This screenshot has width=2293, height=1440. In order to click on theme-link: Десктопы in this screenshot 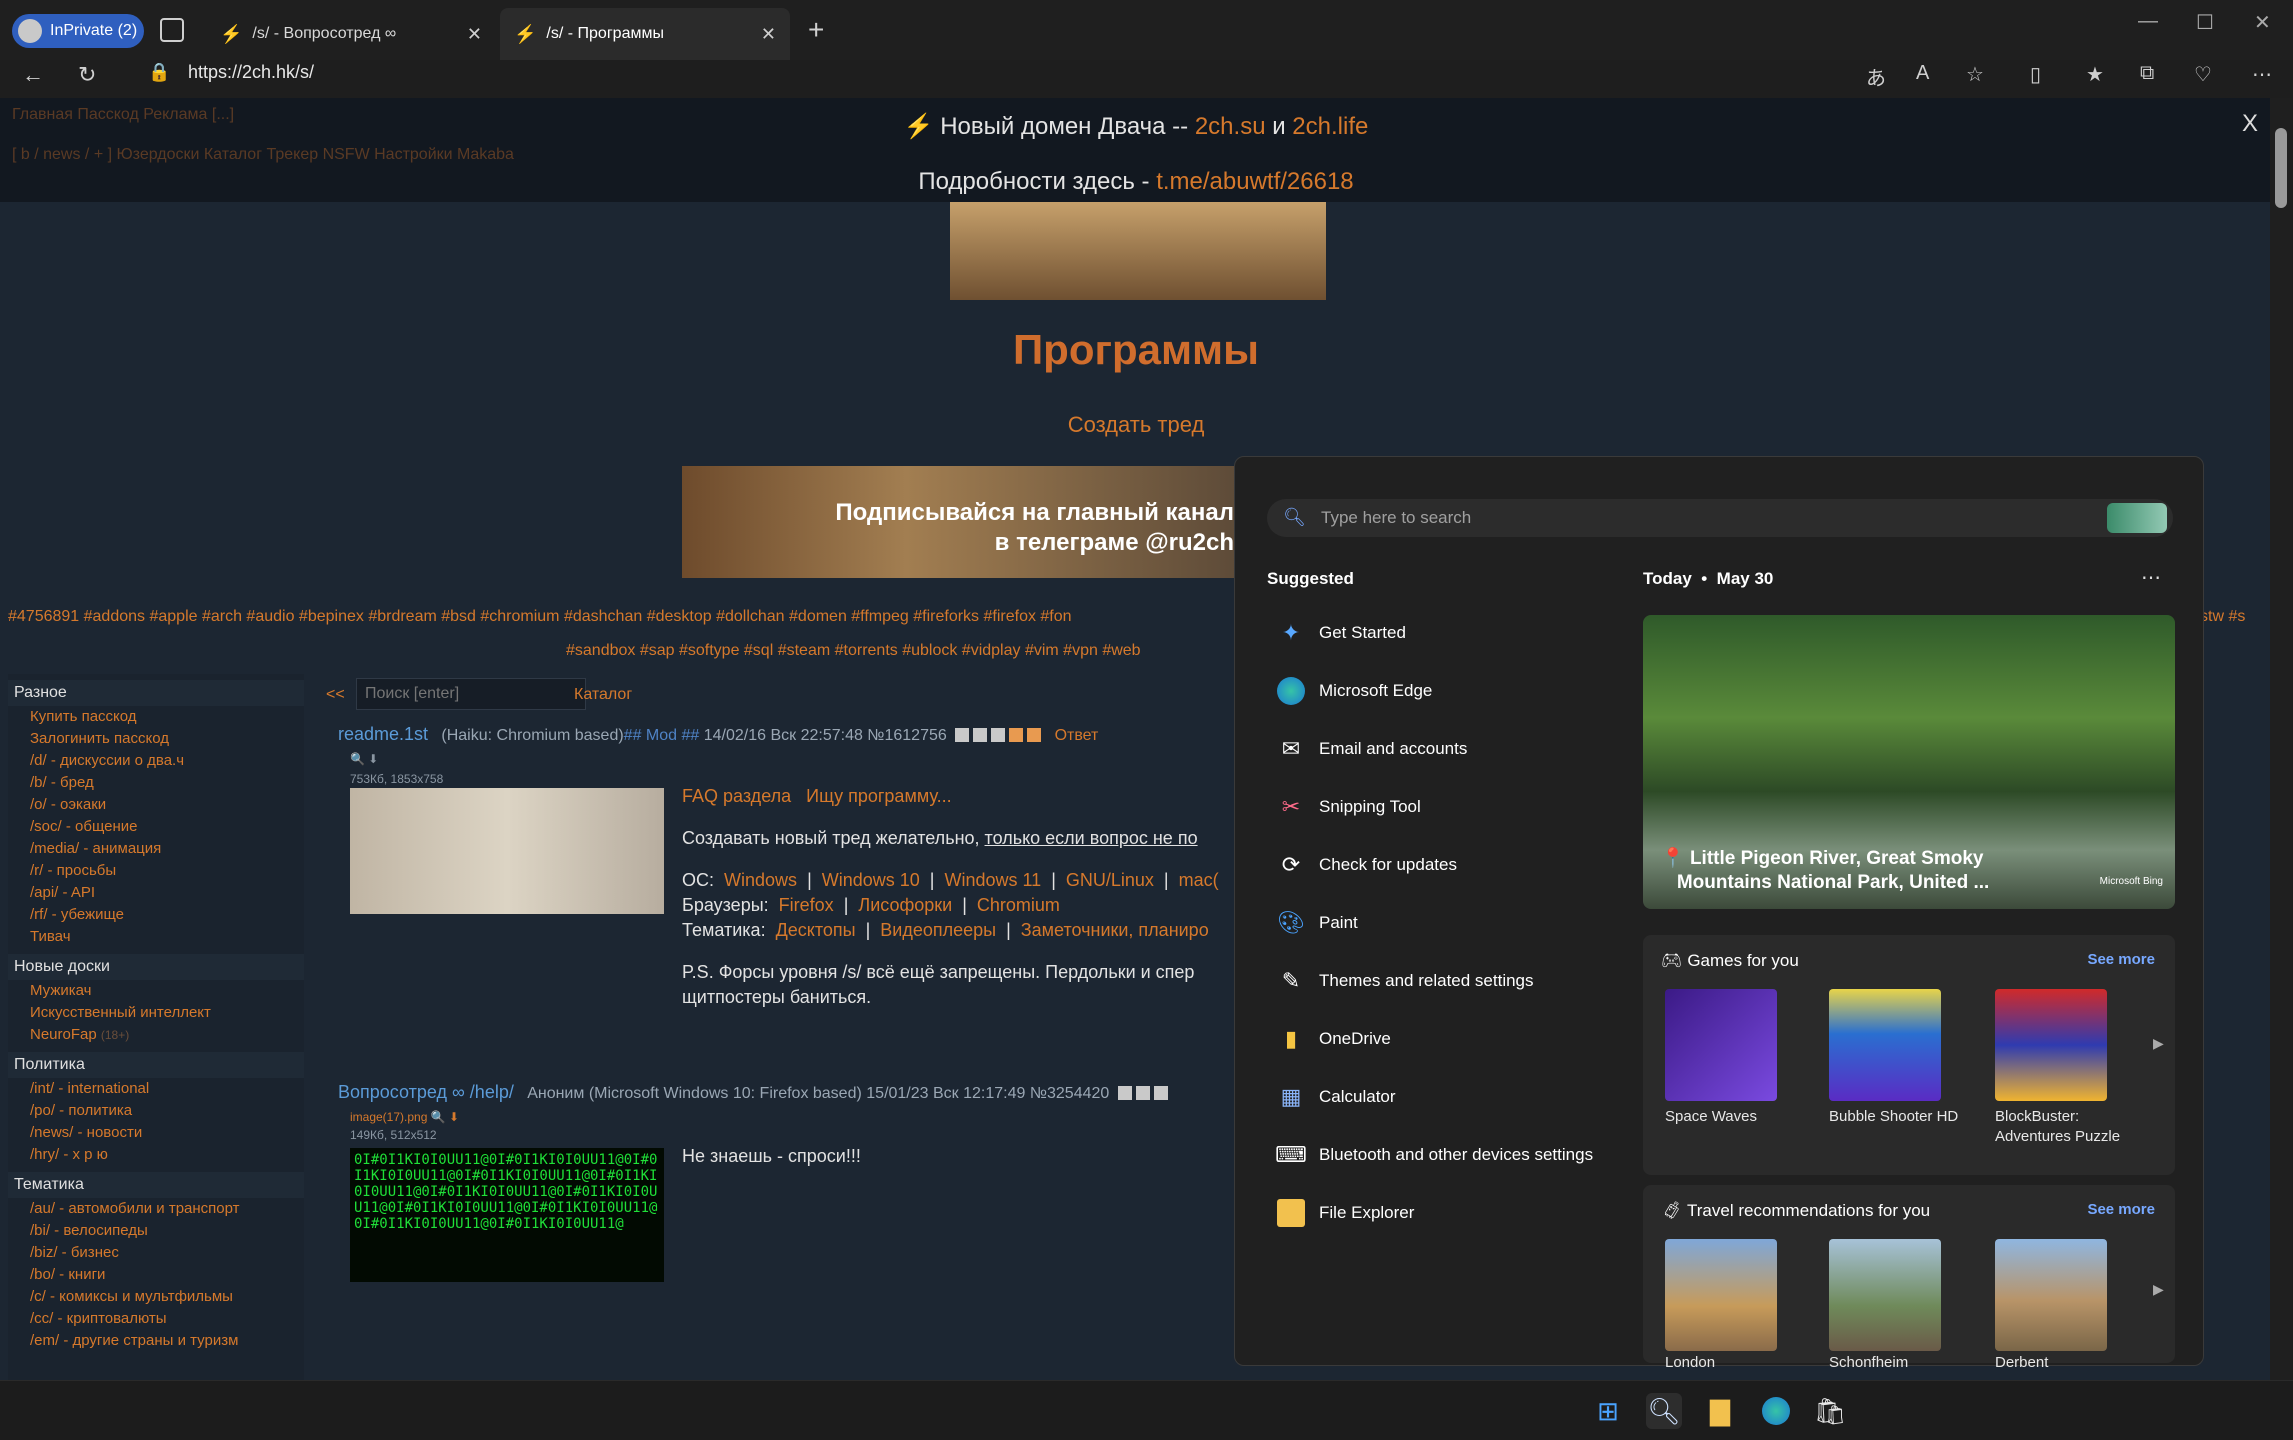, I will do `click(816, 930)`.